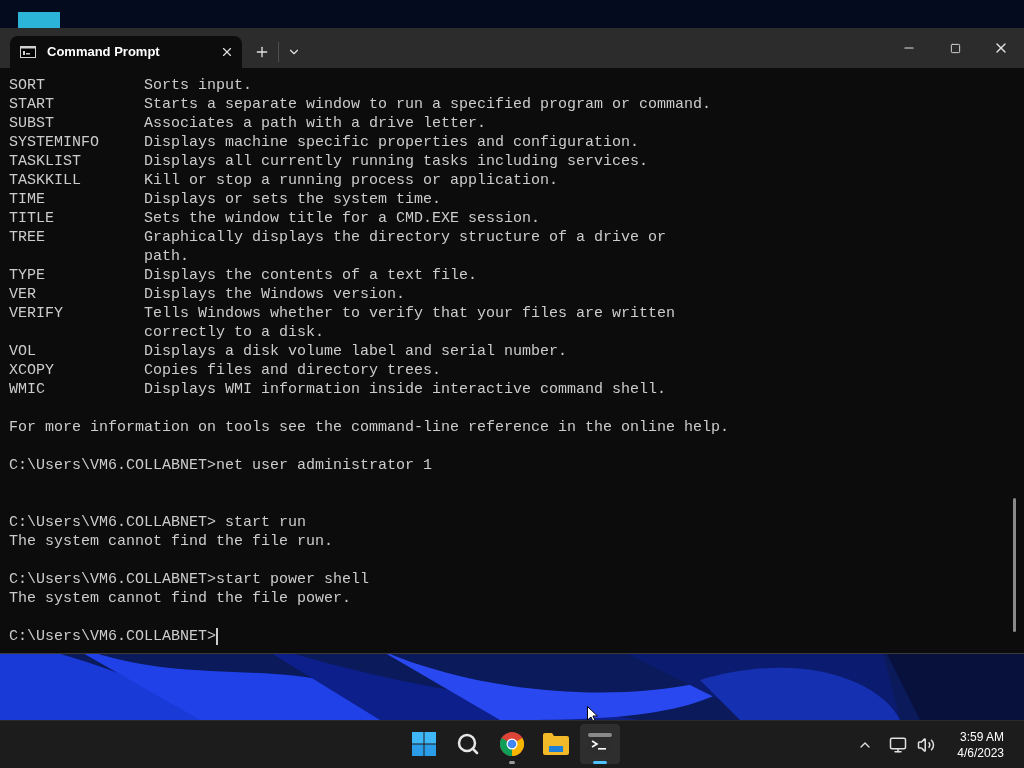  What do you see at coordinates (315, 123) in the screenshot?
I see `command-description: Associates a path with a drive letter.` at bounding box center [315, 123].